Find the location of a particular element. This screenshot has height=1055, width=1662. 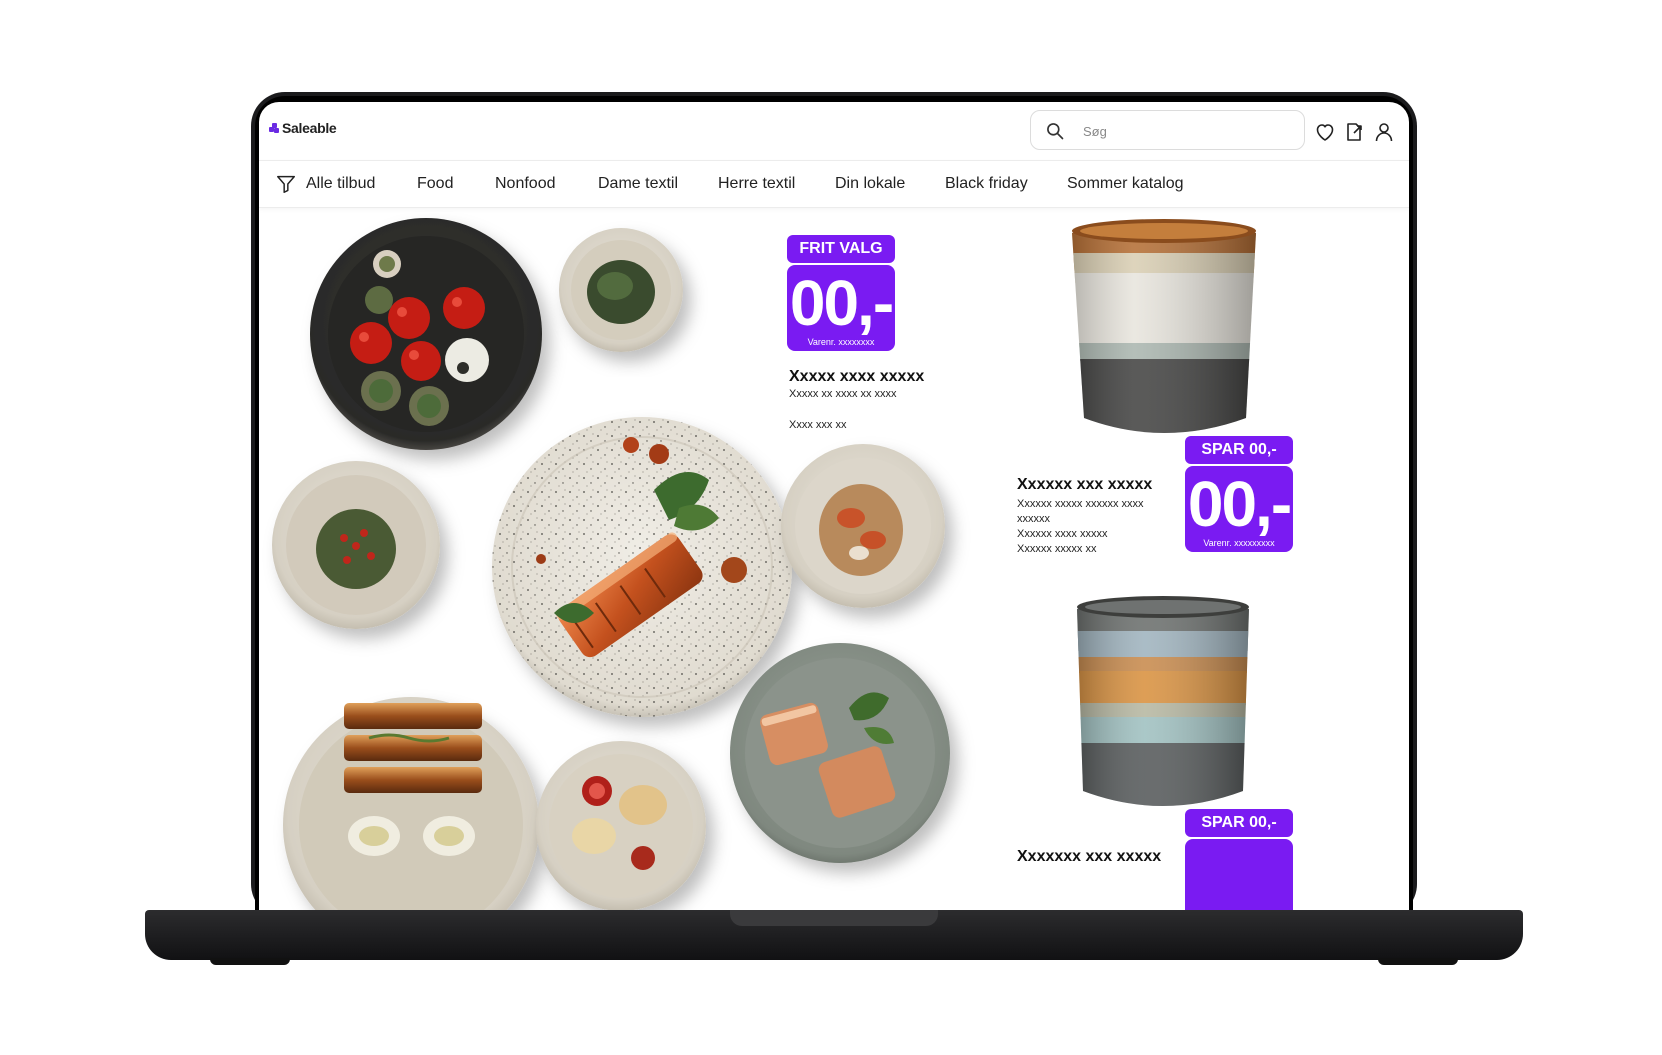

offer-description-line: Xxxxxx xxxxx xx is located at coordinates (1057, 549).